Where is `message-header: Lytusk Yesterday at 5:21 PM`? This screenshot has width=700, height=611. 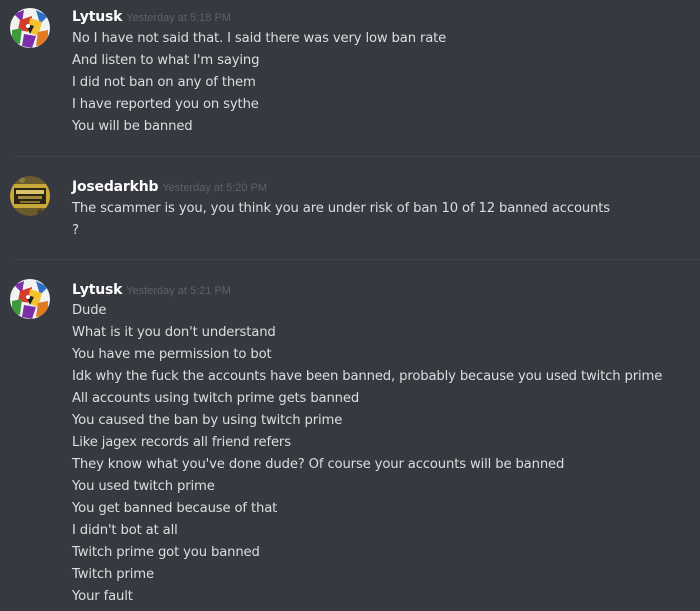 message-header: Lytusk Yesterday at 5:21 PM is located at coordinates (151, 290).